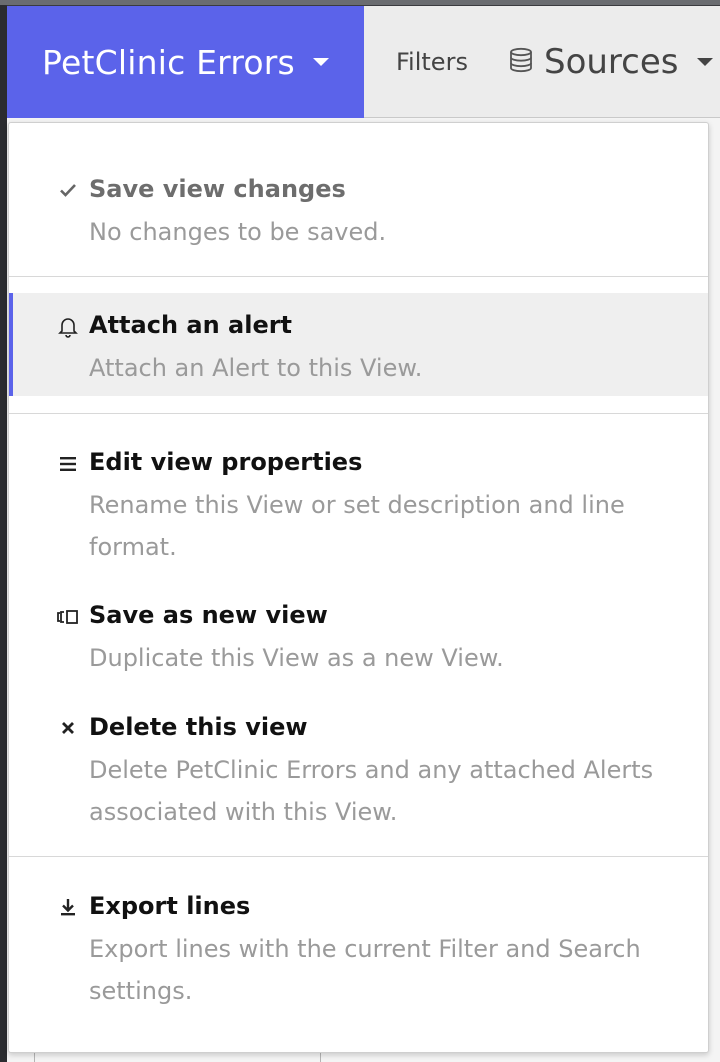 The height and width of the screenshot is (1062, 720). What do you see at coordinates (3, 533) in the screenshot?
I see `background-panel` at bounding box center [3, 533].